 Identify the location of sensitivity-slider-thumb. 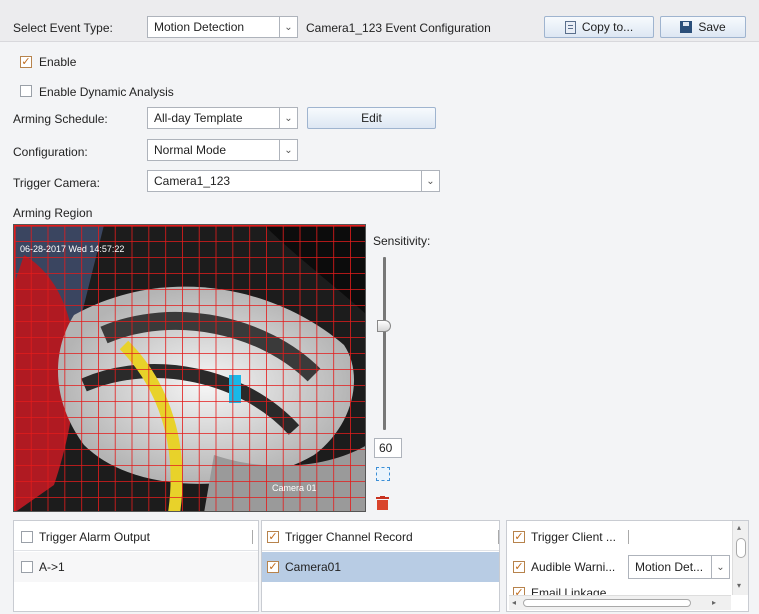
(384, 326).